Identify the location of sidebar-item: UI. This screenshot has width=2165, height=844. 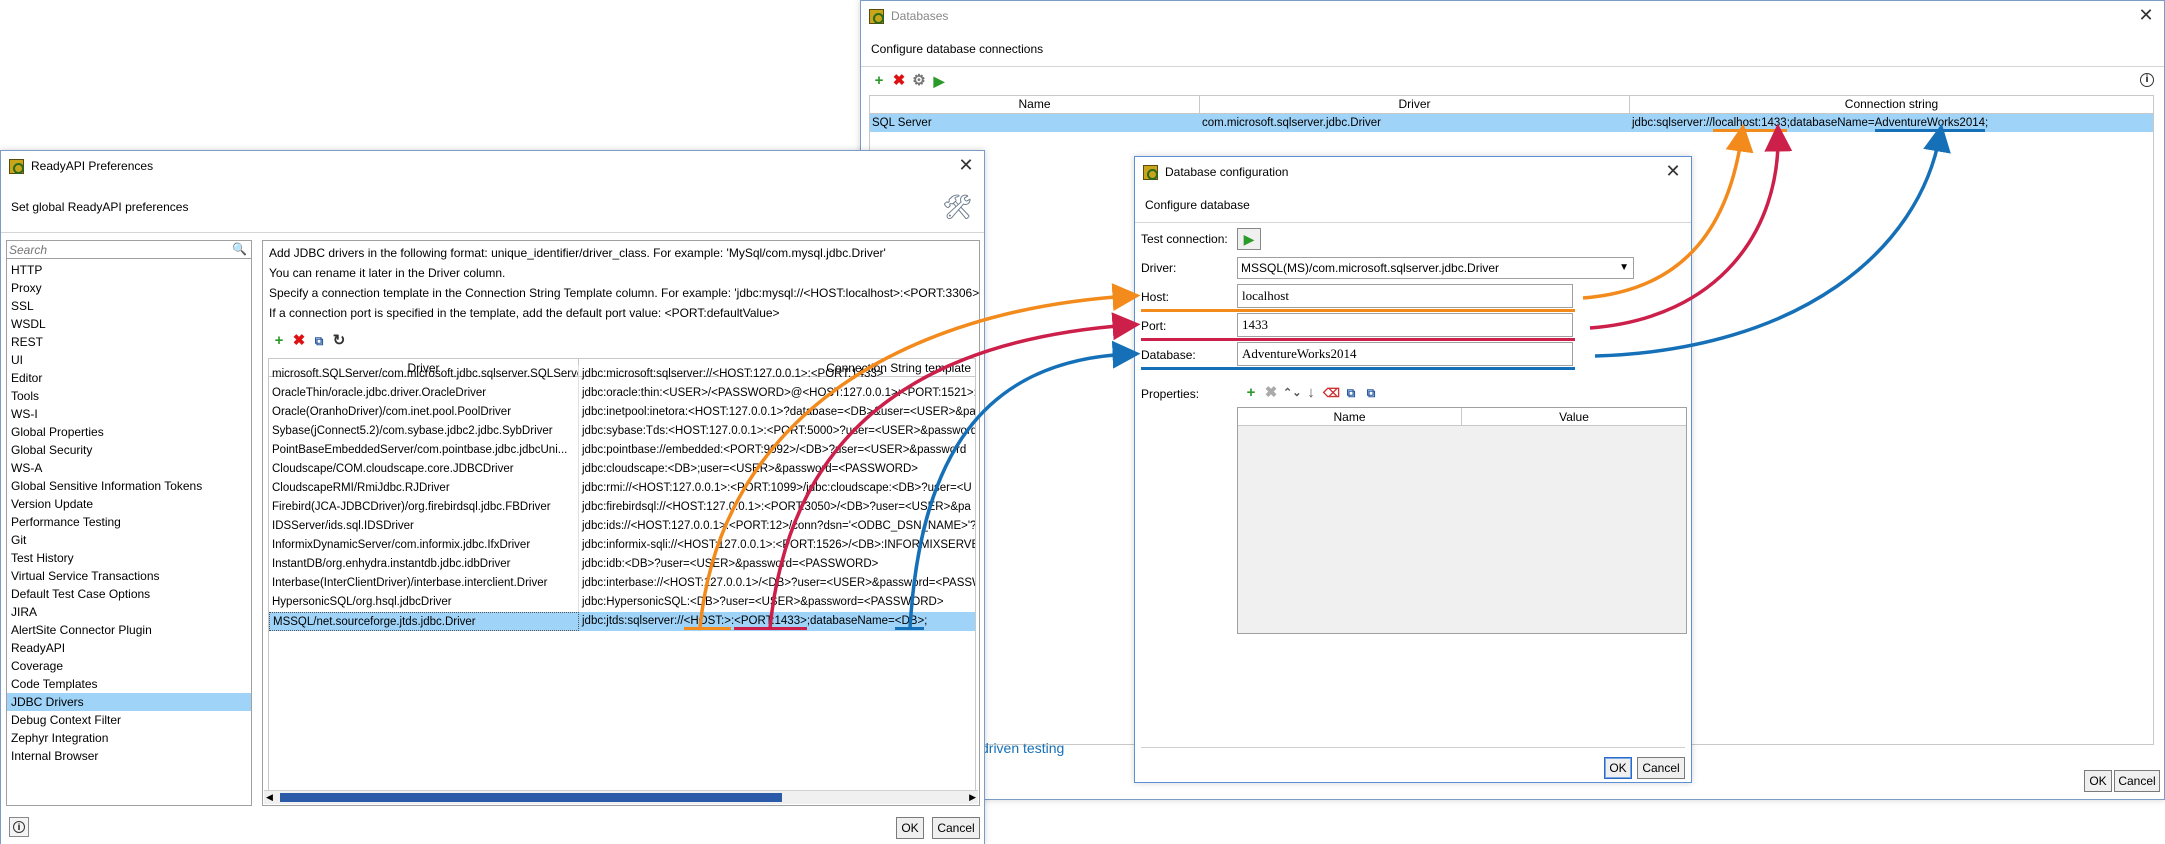
(129, 360).